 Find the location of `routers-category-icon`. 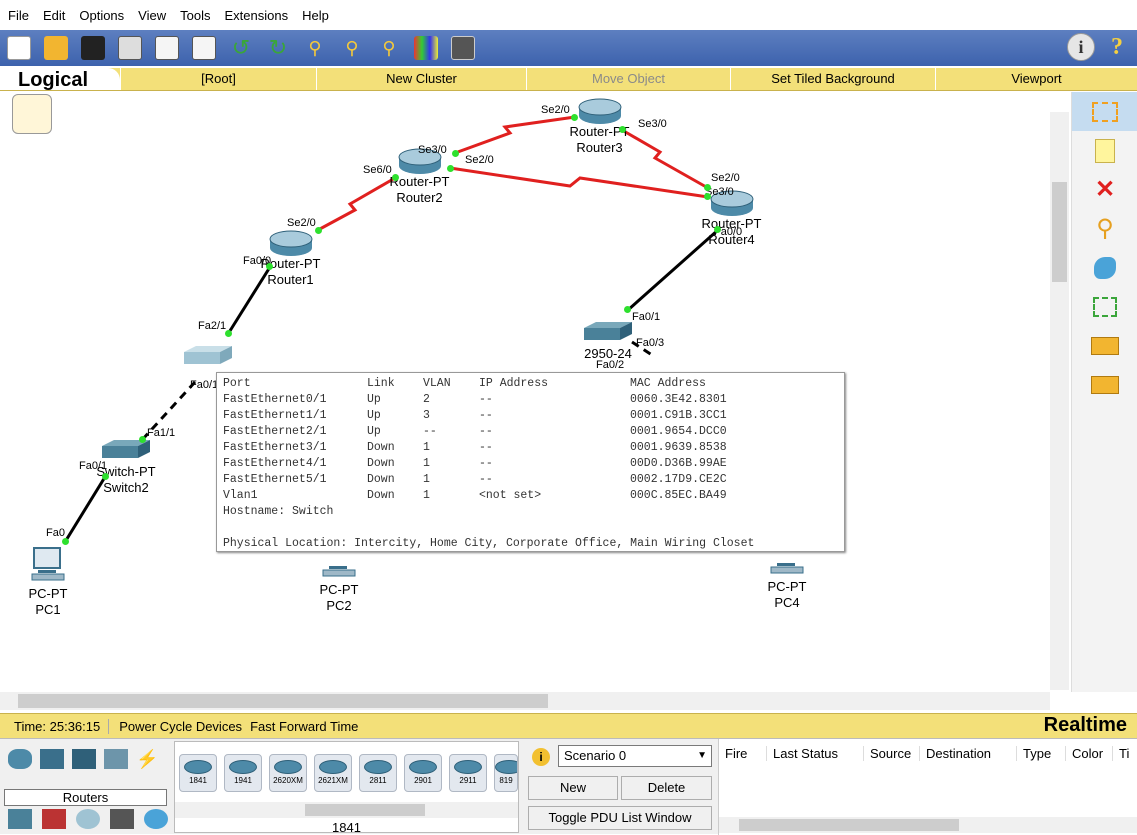

routers-category-icon is located at coordinates (20, 759).